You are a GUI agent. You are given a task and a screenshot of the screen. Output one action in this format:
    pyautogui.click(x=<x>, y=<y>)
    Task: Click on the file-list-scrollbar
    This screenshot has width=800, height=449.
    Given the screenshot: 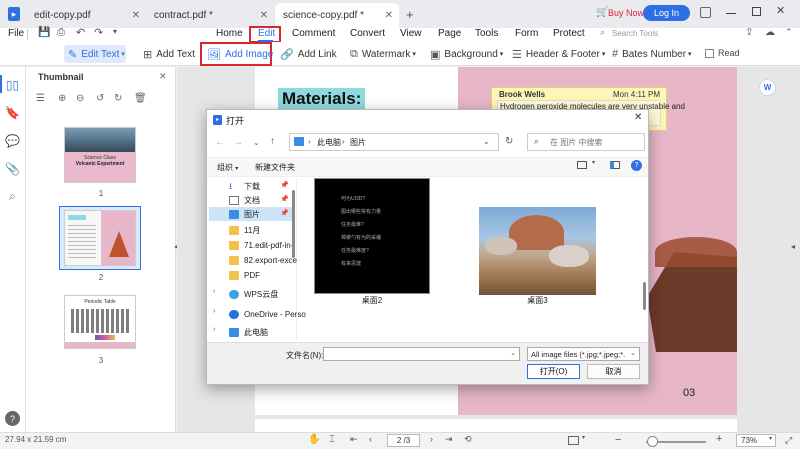 What is the action you would take?
    pyautogui.click(x=644, y=296)
    